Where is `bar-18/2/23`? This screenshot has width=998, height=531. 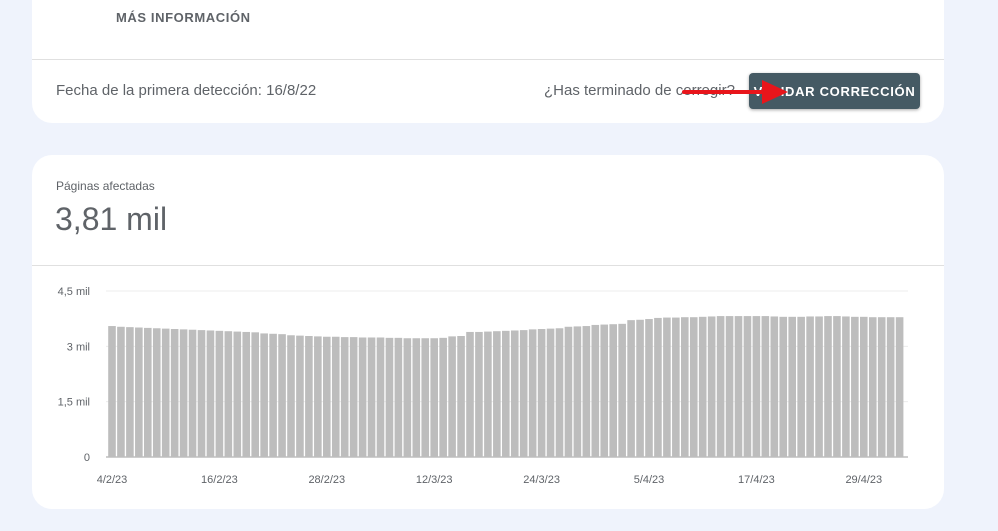 bar-18/2/23 is located at coordinates (237, 394).